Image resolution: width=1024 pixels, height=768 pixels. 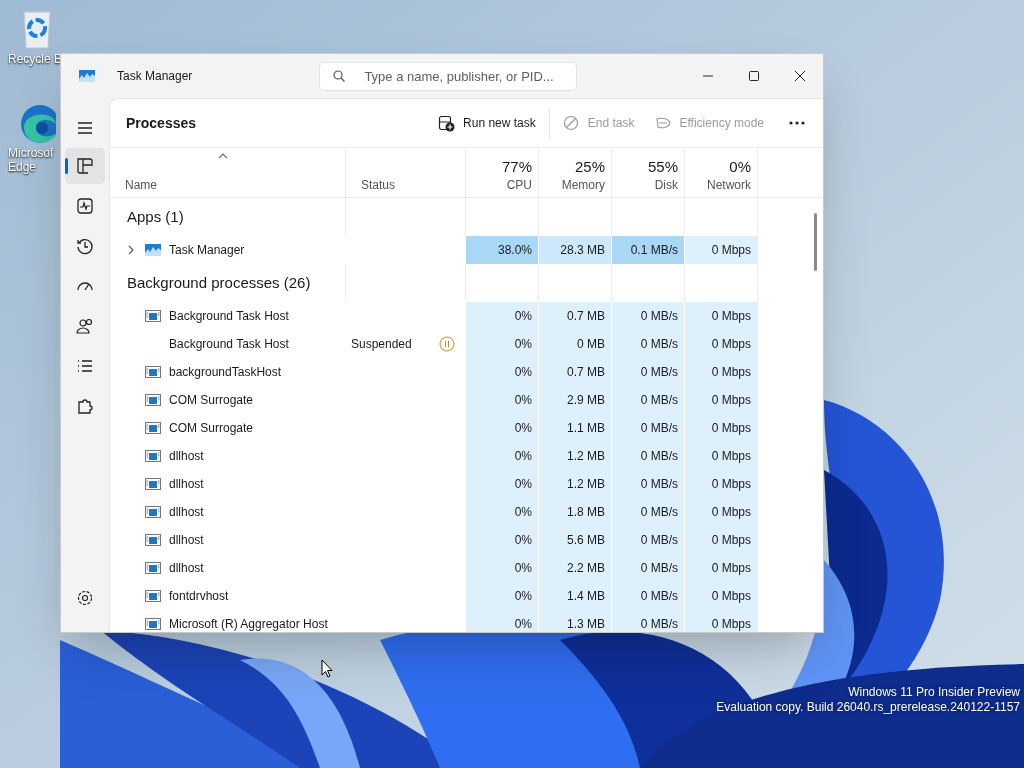 What do you see at coordinates (223, 156) in the screenshot?
I see `sort-up-icon` at bounding box center [223, 156].